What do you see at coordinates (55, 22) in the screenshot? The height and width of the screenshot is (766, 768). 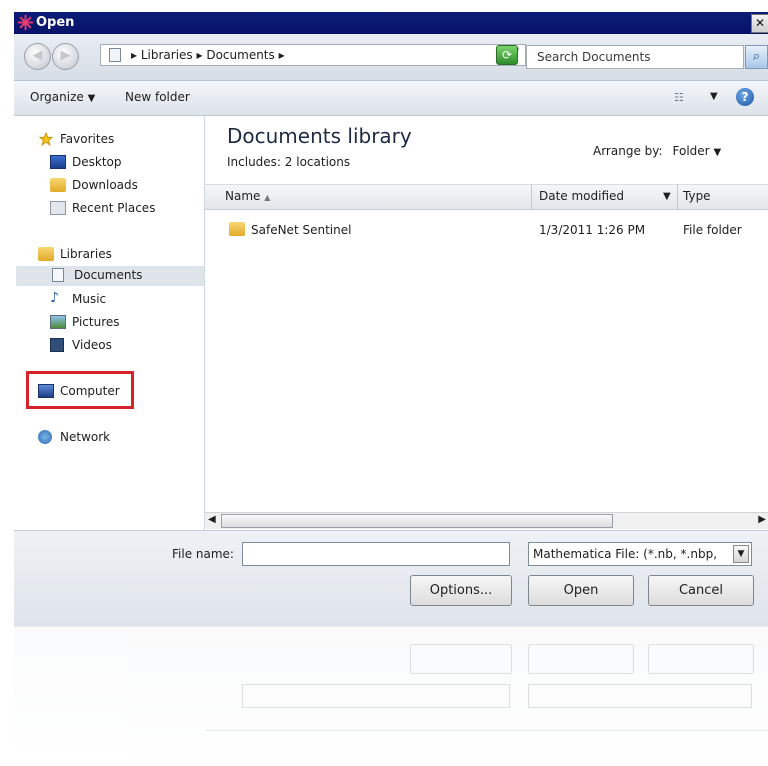 I see `window-title: Open` at bounding box center [55, 22].